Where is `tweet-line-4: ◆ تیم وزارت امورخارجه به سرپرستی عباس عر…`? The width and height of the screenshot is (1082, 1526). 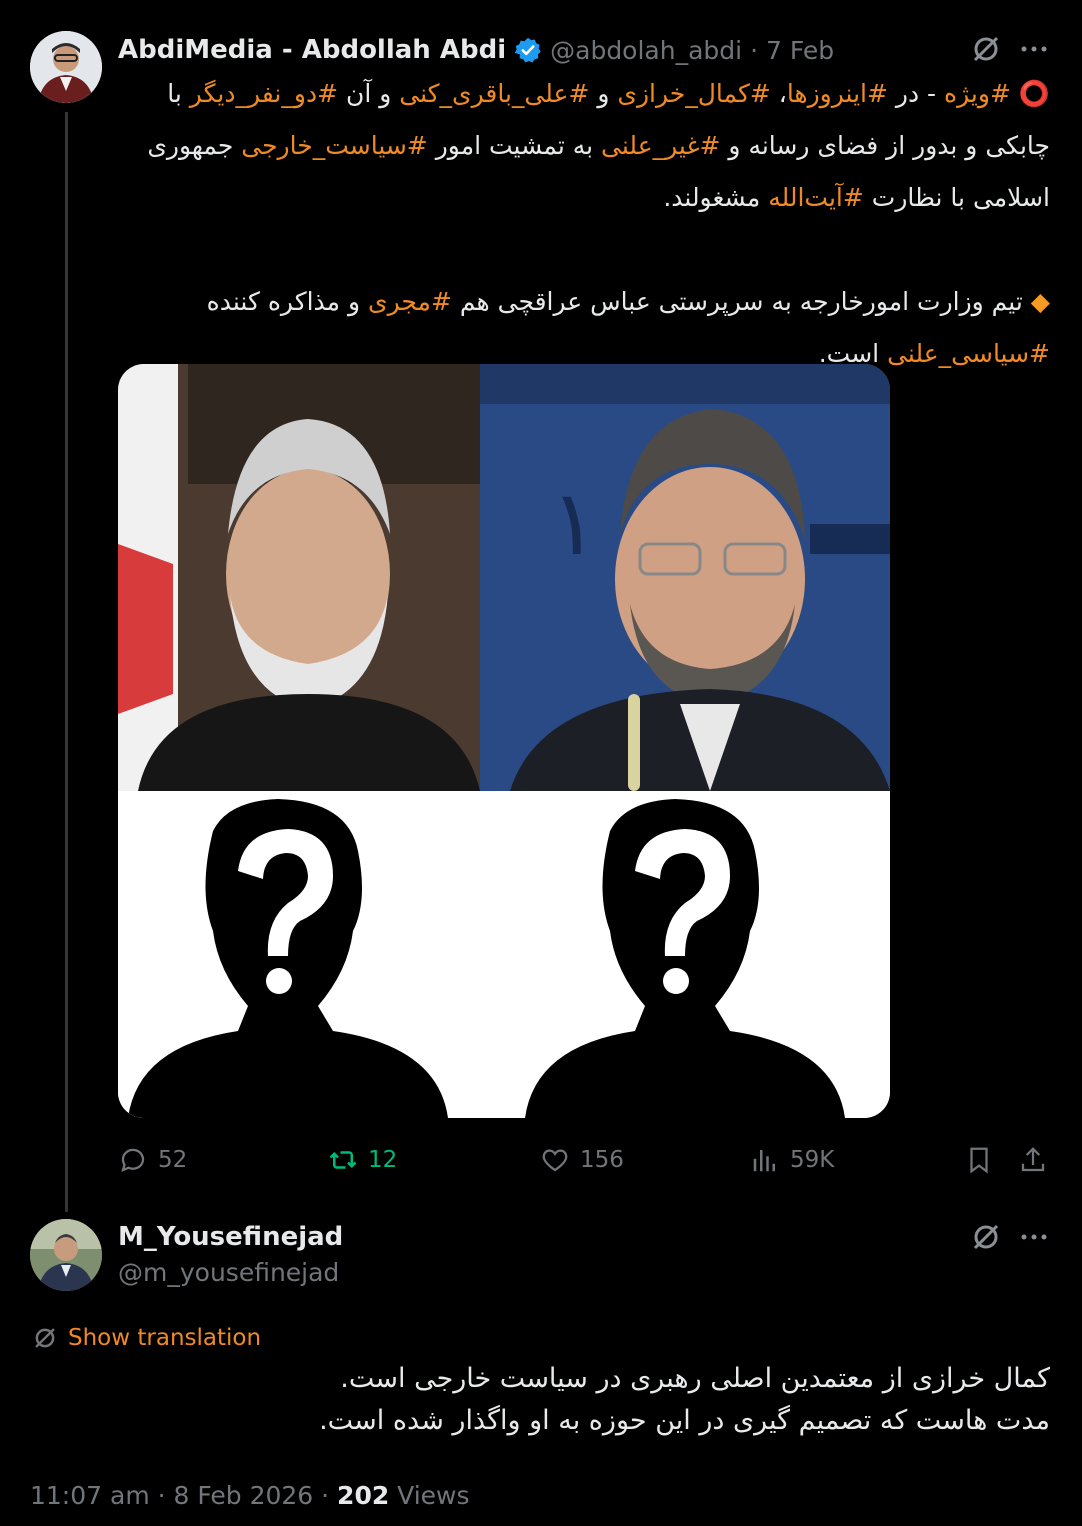
tweet-line-4: ◆ تیم وزارت امورخارجه به سرپرستی عباس عر… is located at coordinates (584, 302).